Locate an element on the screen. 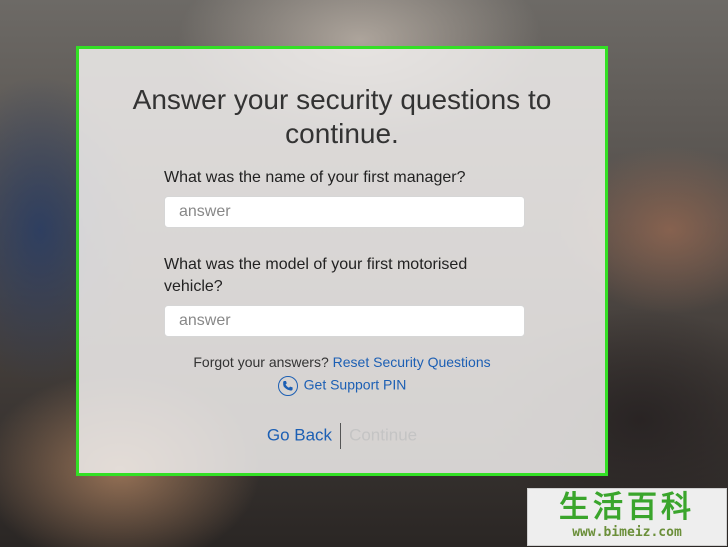 The width and height of the screenshot is (728, 547). dialog-actions: Go Back Continue is located at coordinates (342, 436).